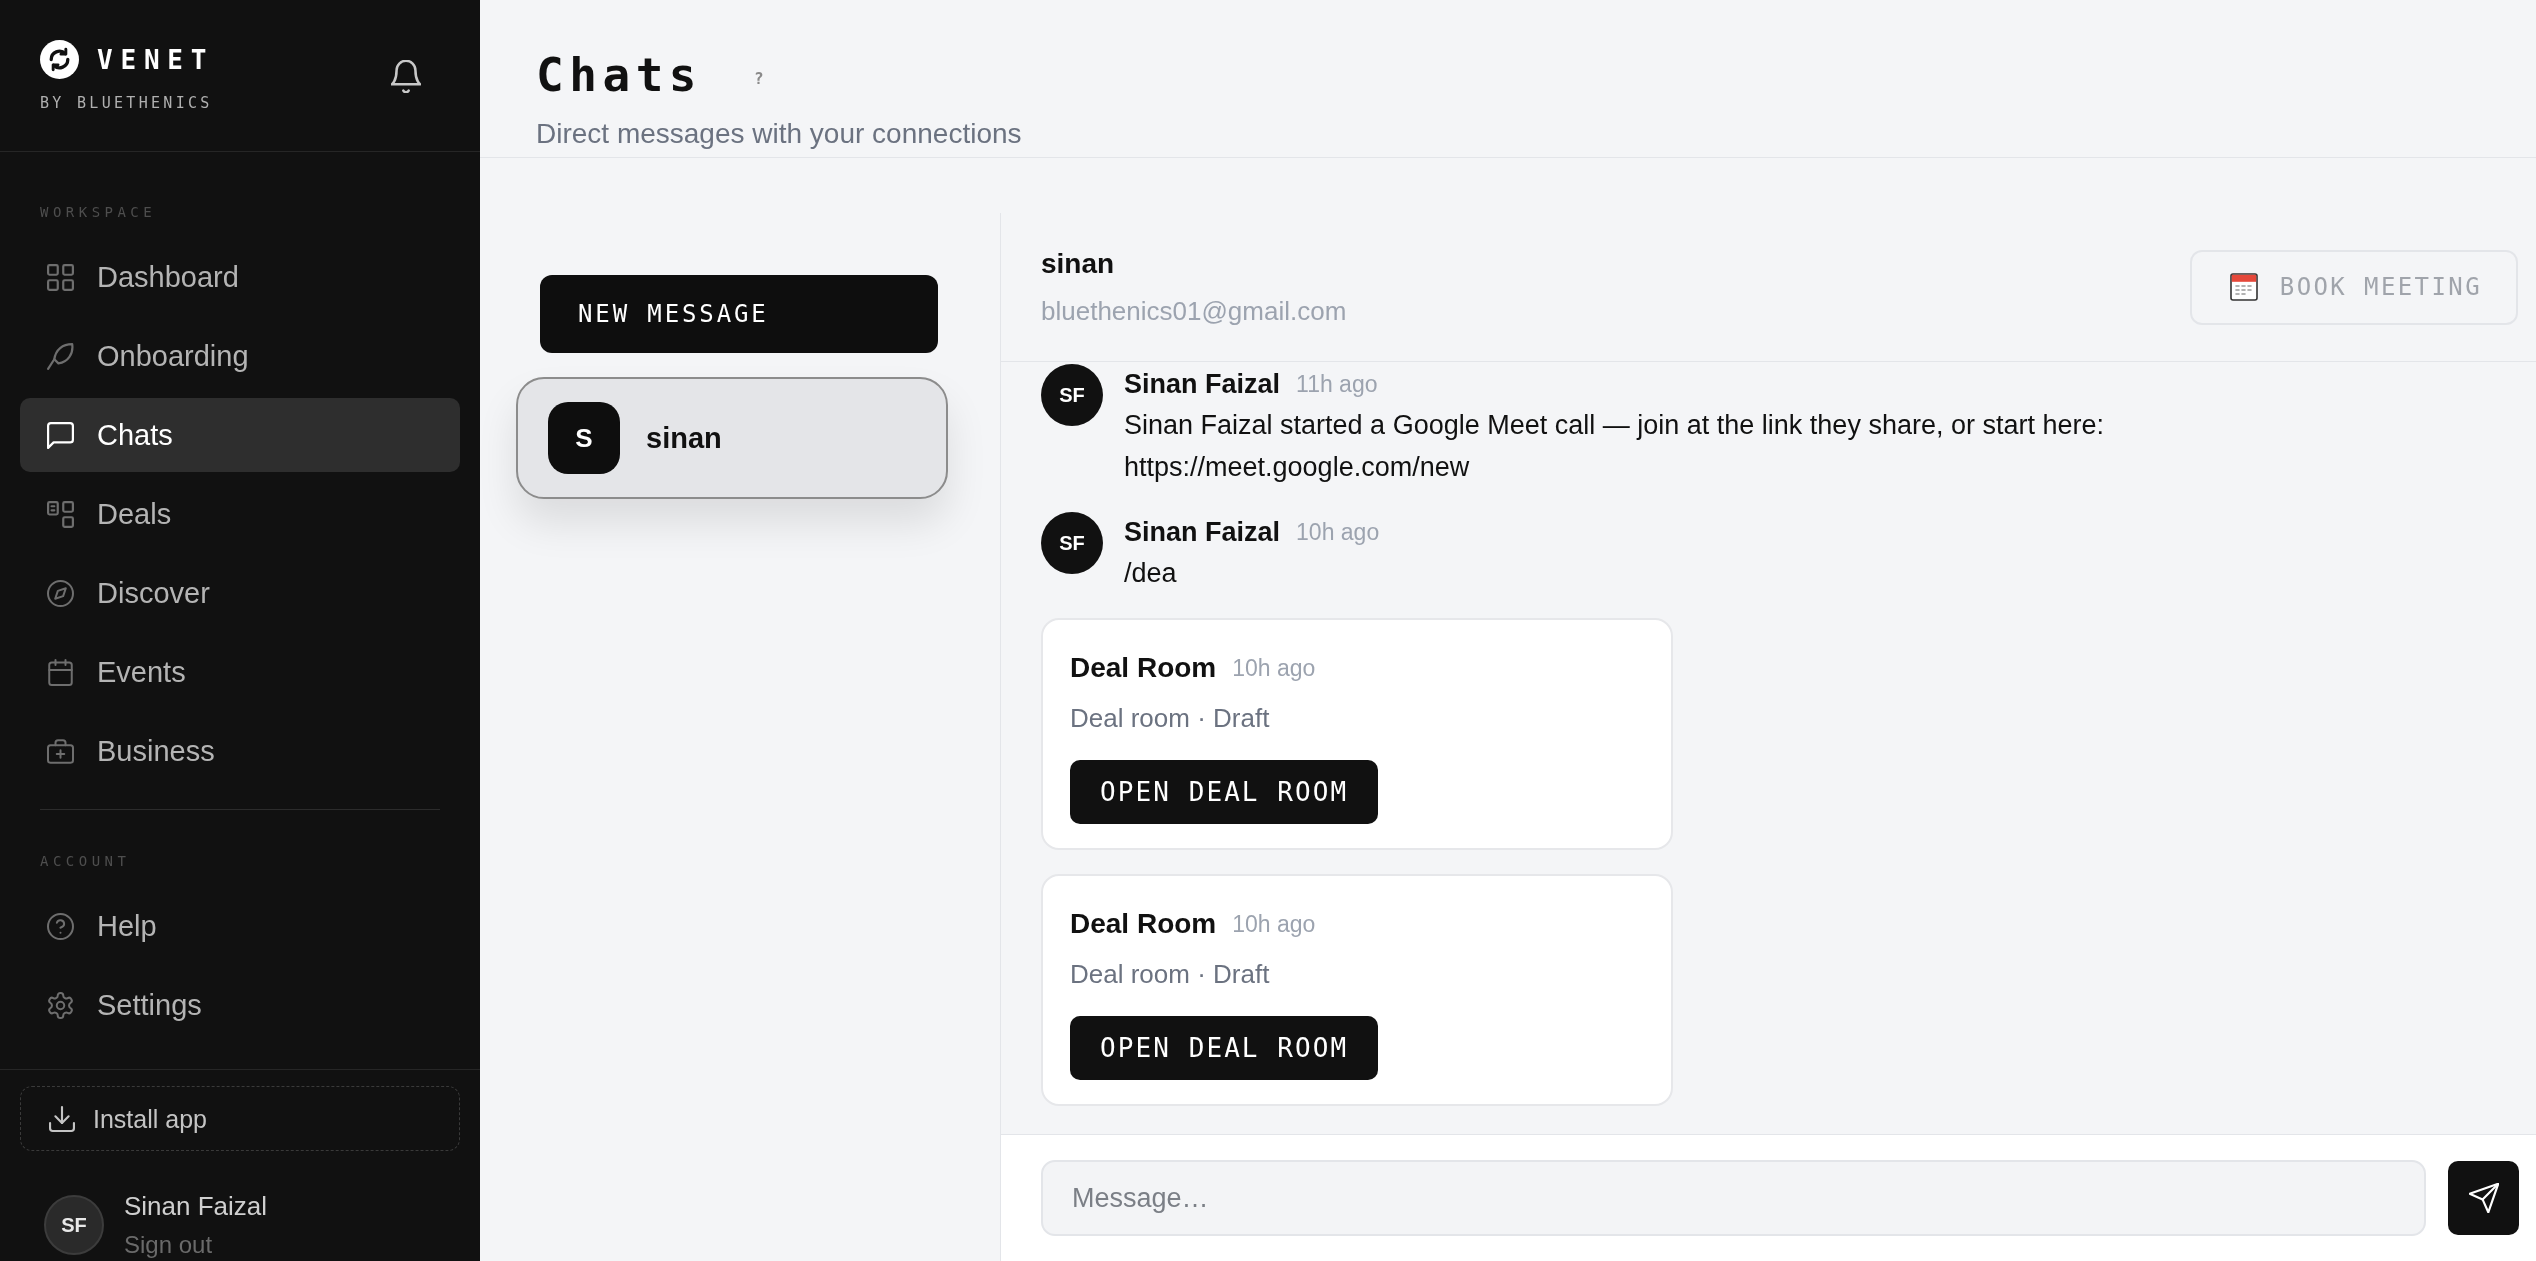  What do you see at coordinates (60, 435) in the screenshot?
I see `chat-bubble-icon` at bounding box center [60, 435].